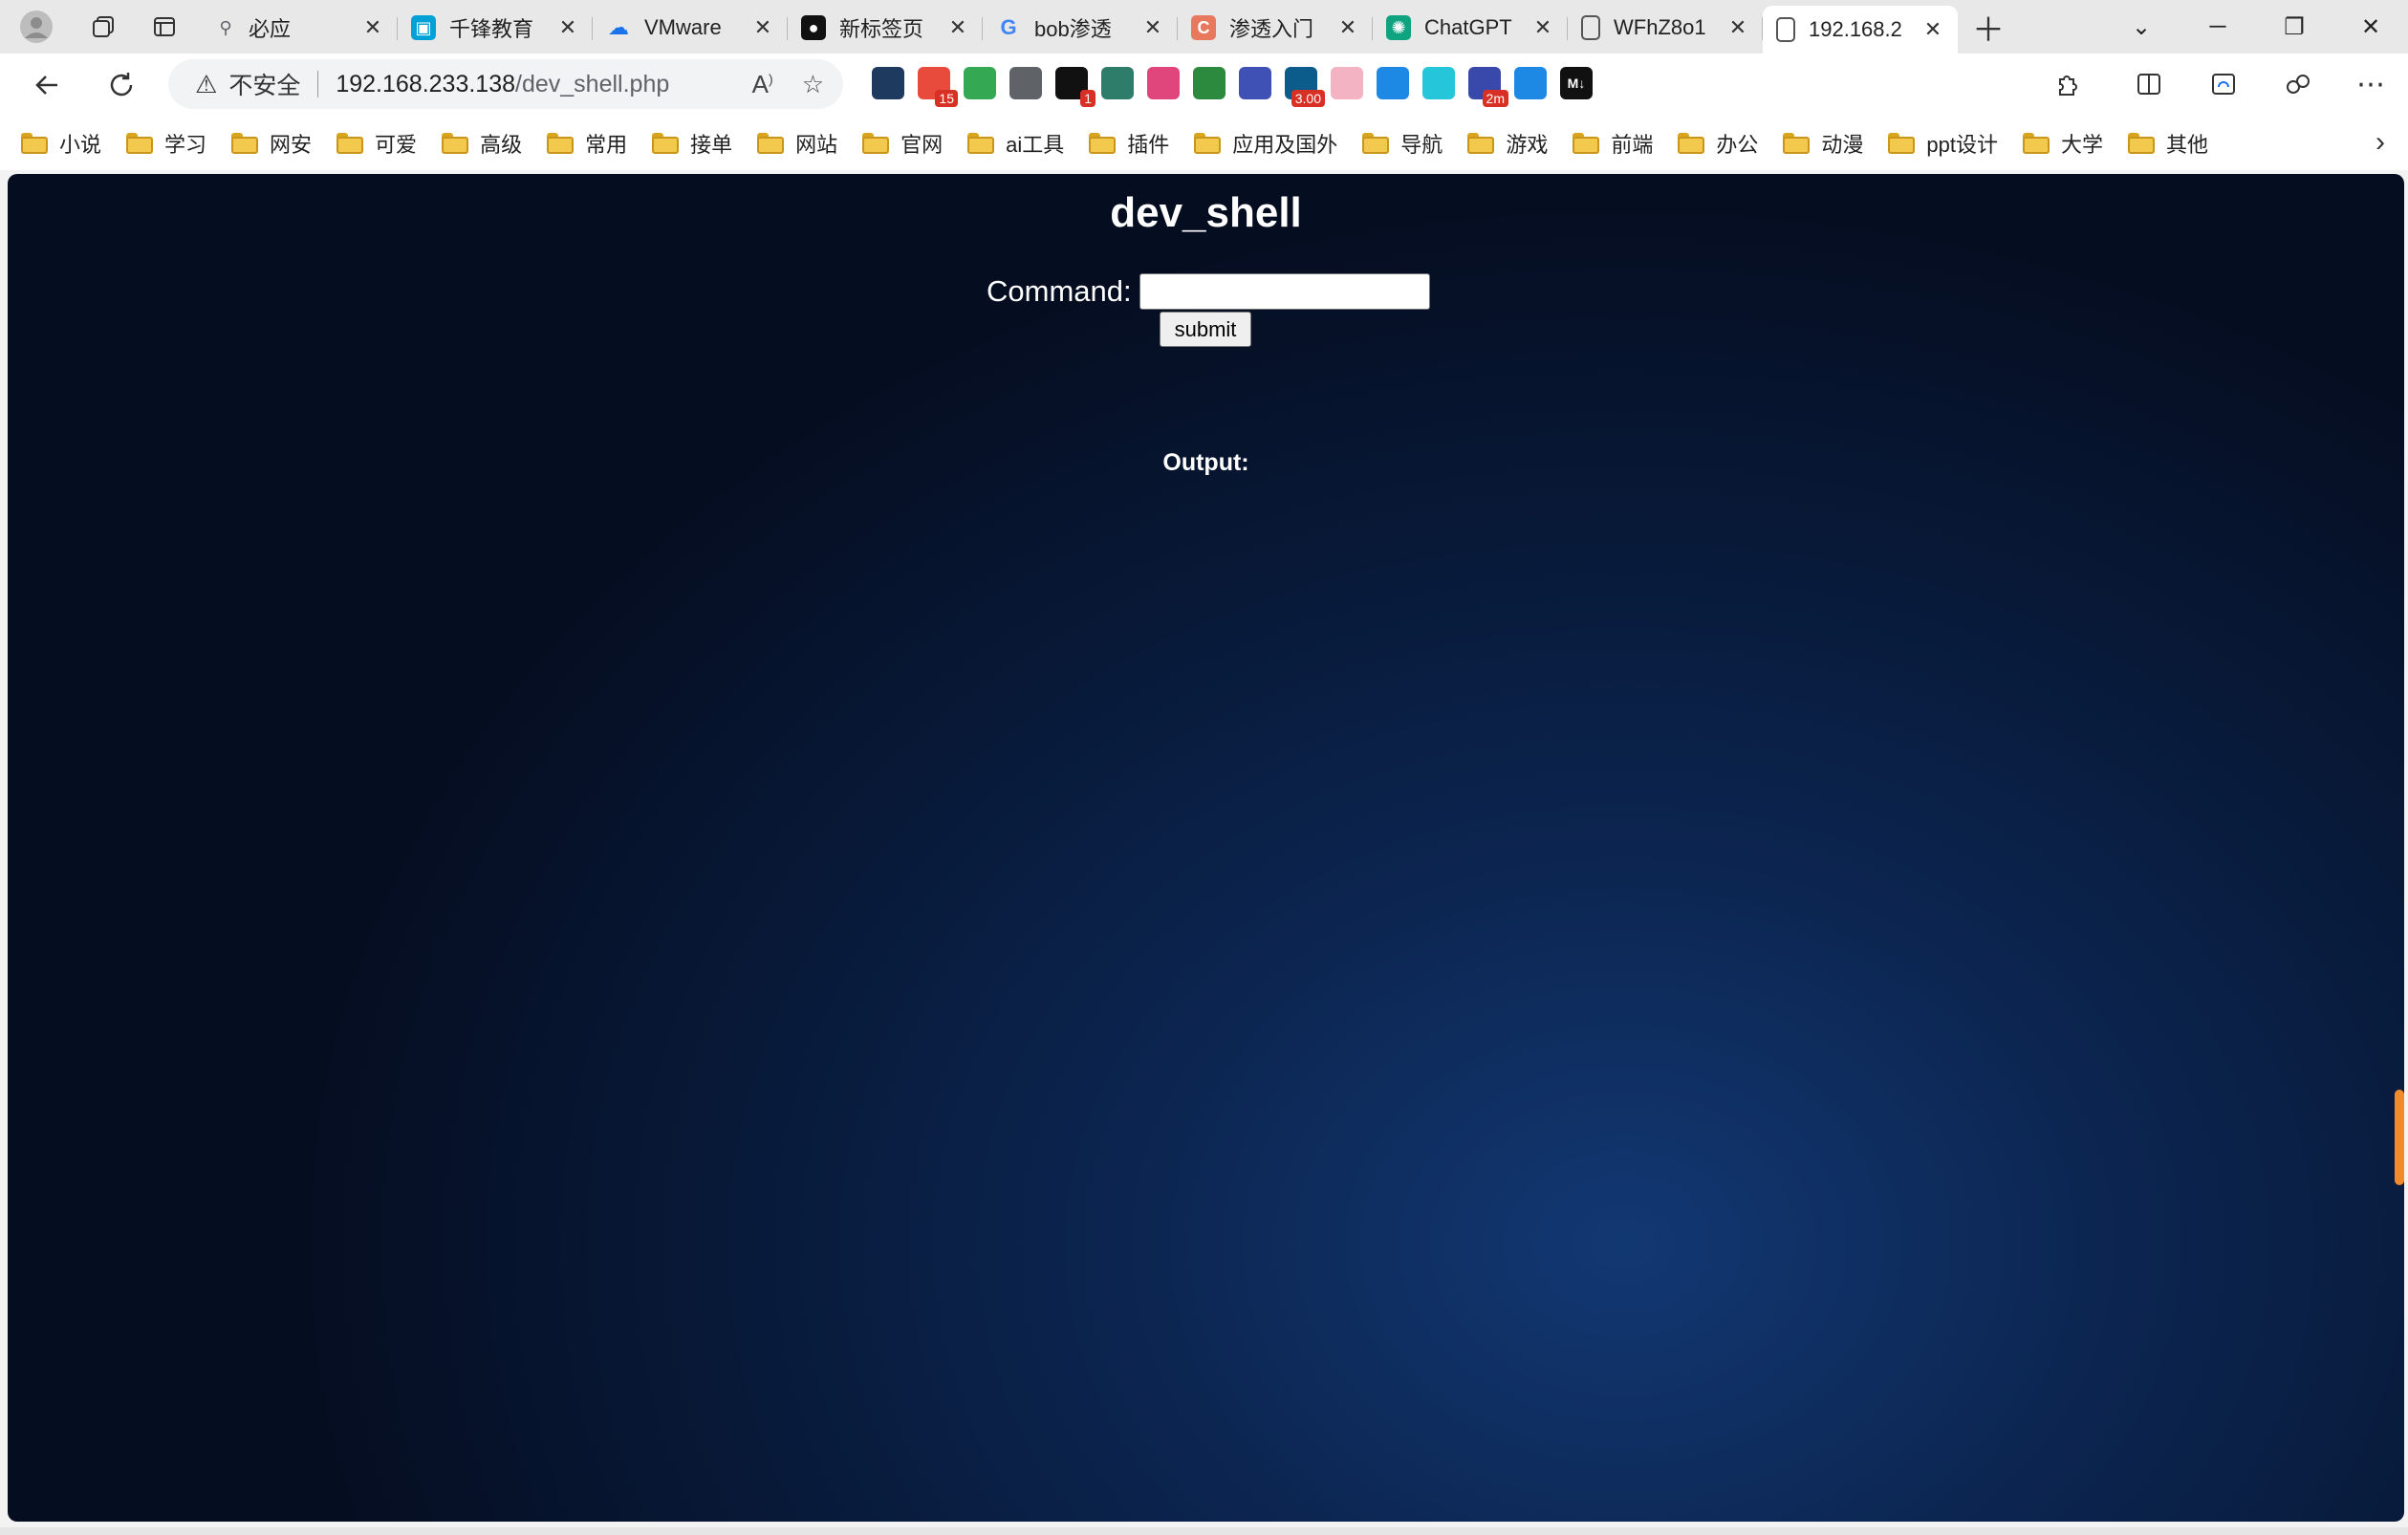 The width and height of the screenshot is (2408, 1535). Describe the element at coordinates (1275, 28) in the screenshot. I see `tab-5: C 渗透入门 ✕` at that location.